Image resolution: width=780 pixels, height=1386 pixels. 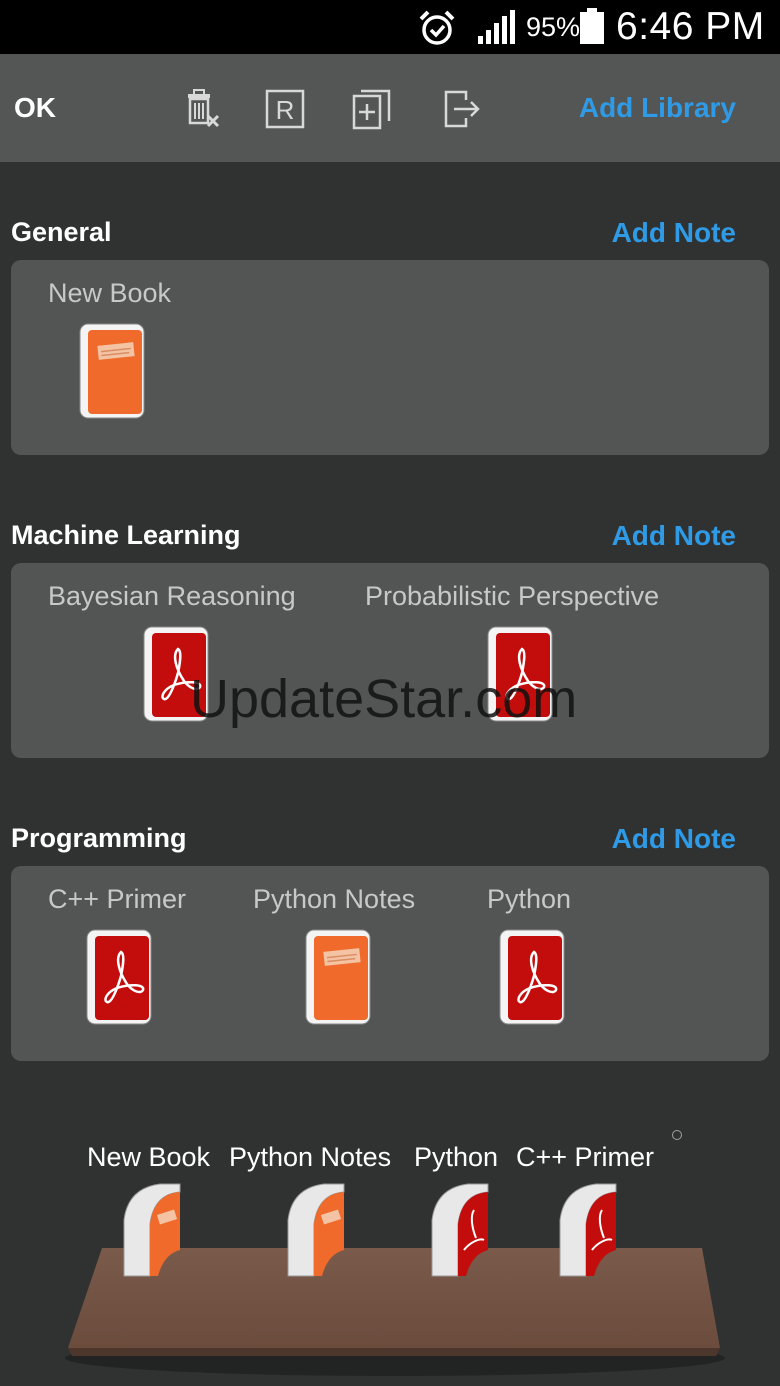 What do you see at coordinates (126, 535) in the screenshot?
I see `library-title-machine-learning: Machine Learning` at bounding box center [126, 535].